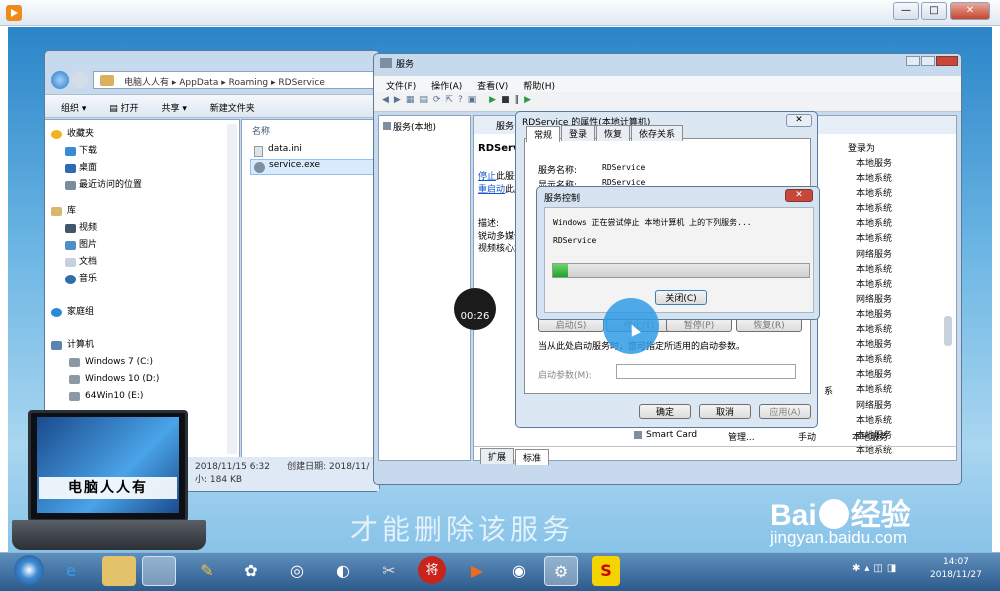  What do you see at coordinates (159, 571) in the screenshot?
I see `explorer-taskbar-icon` at bounding box center [159, 571].